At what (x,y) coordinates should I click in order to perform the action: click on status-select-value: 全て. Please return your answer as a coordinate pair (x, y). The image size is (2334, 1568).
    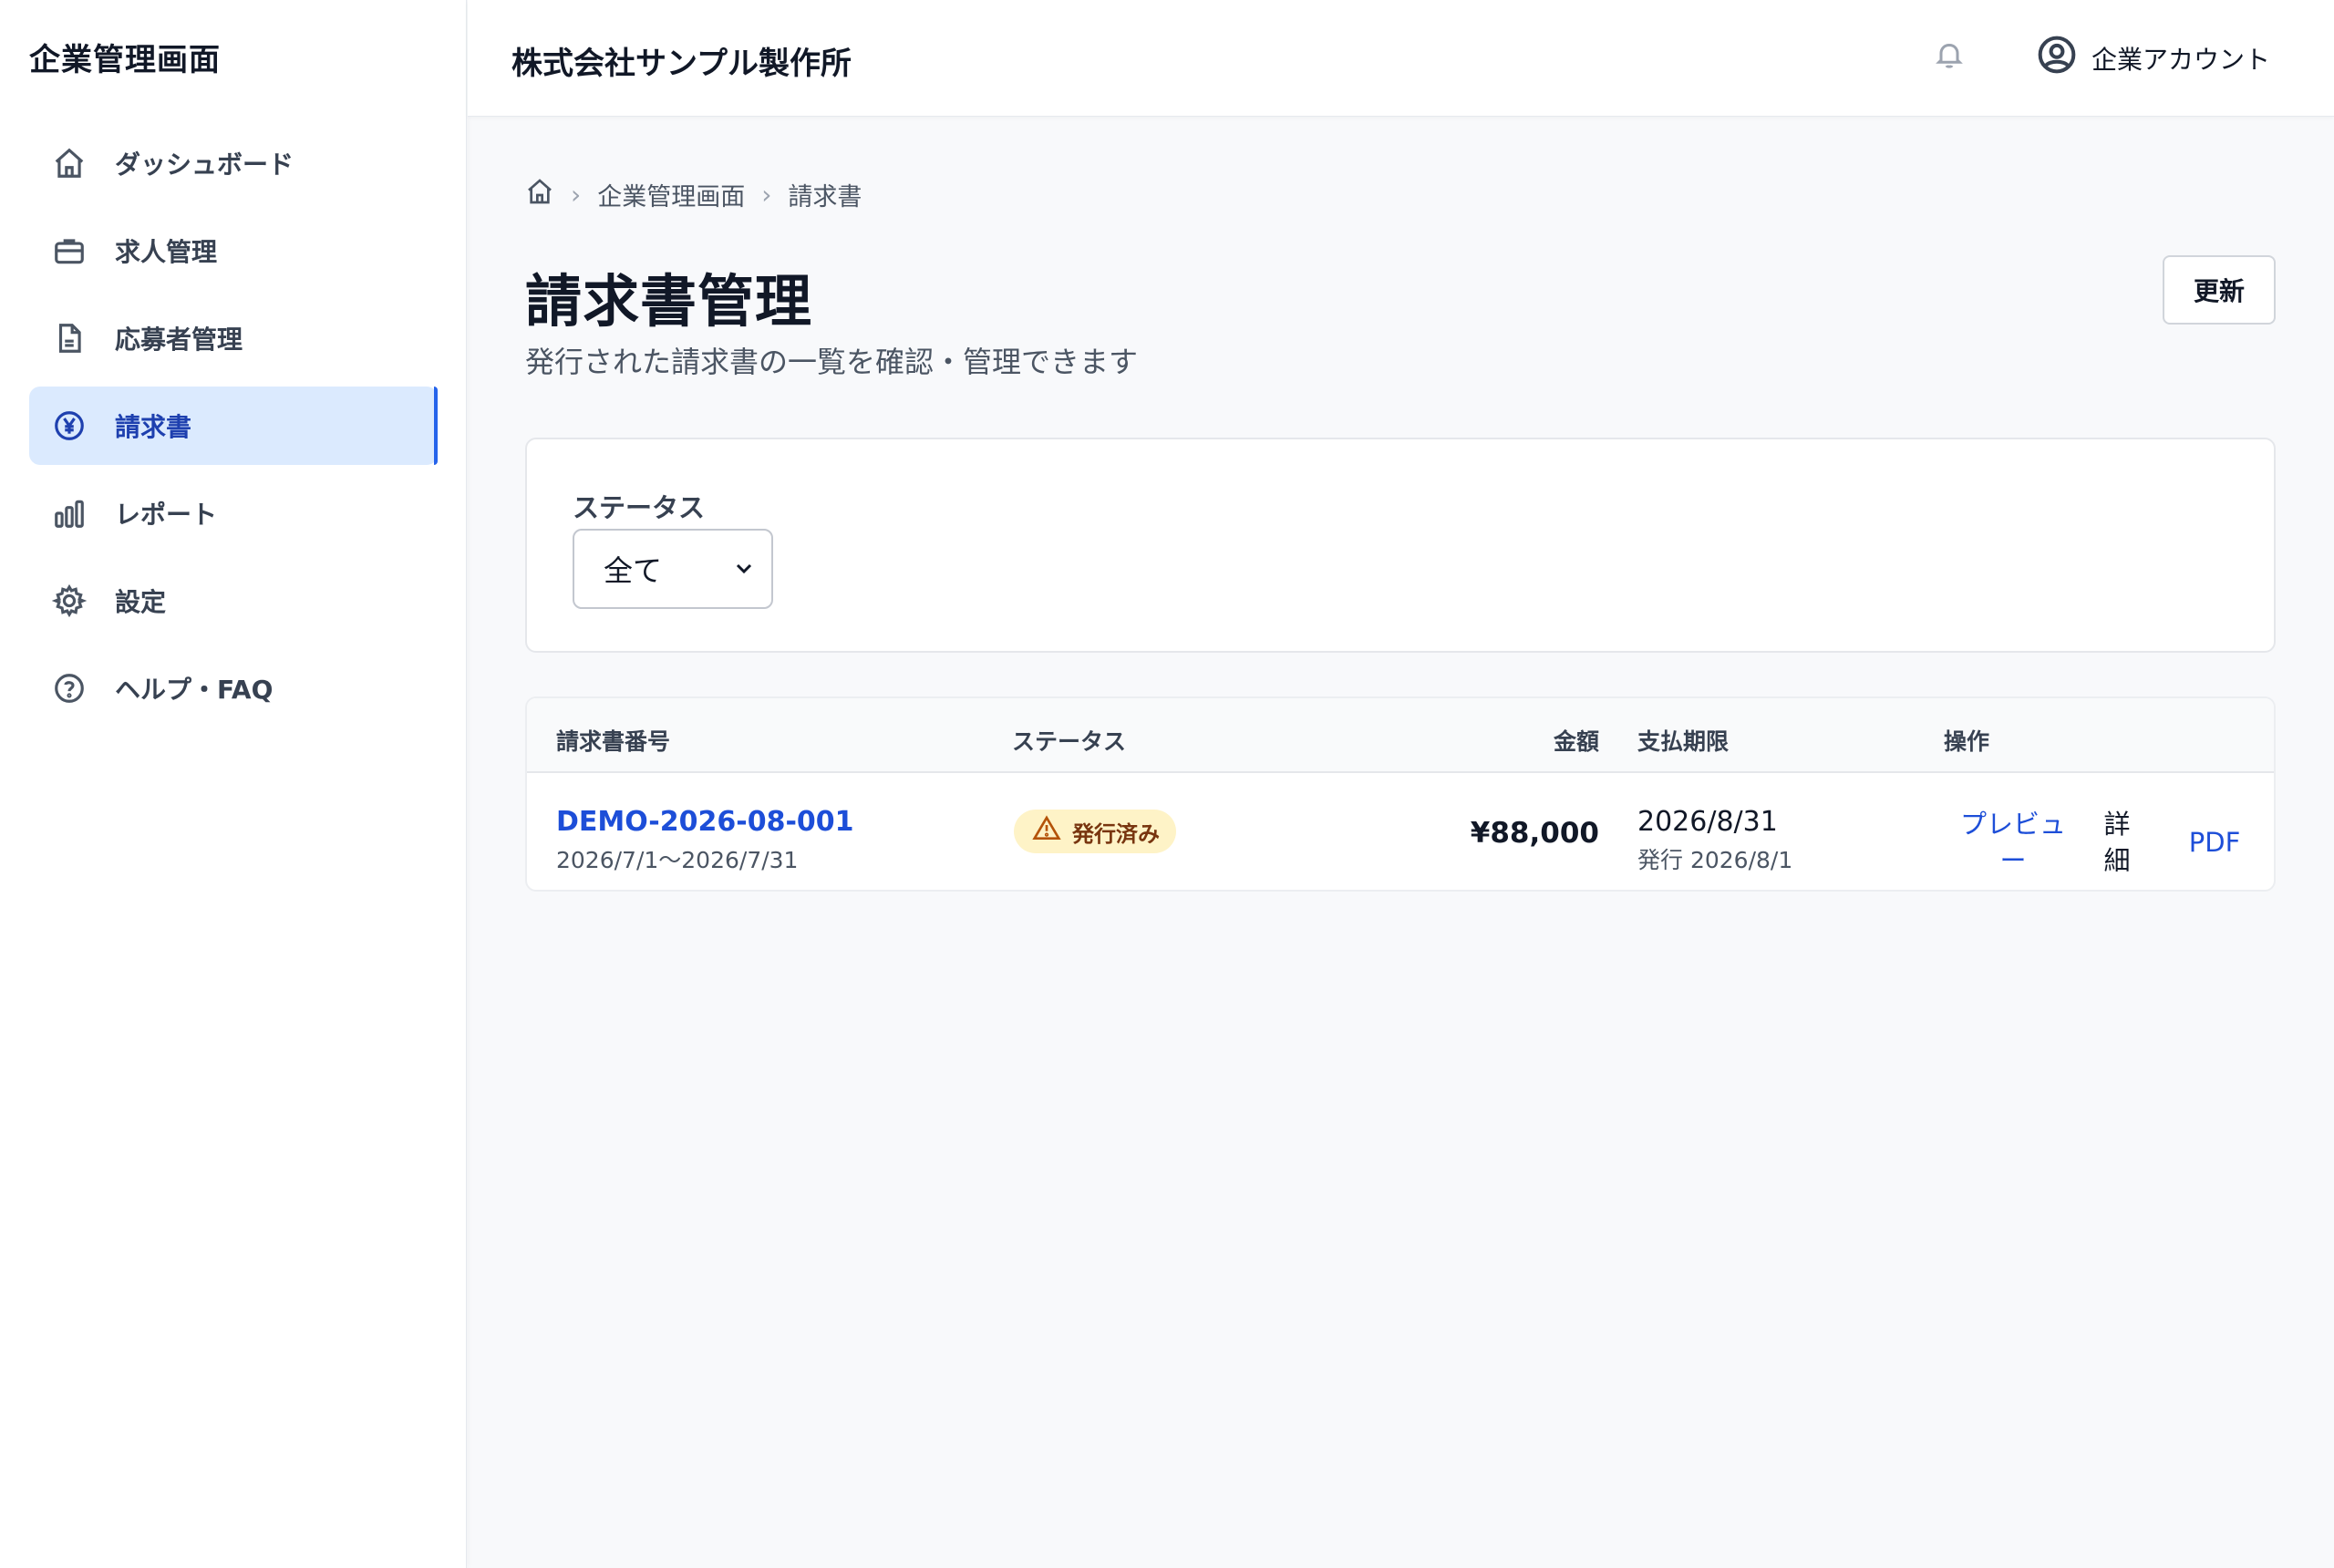
    Looking at the image, I should click on (634, 570).